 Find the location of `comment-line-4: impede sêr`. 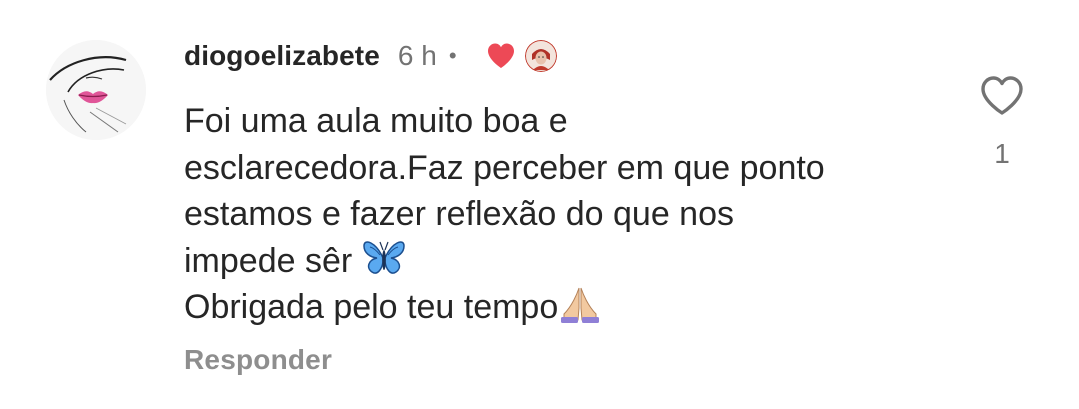

comment-line-4: impede sêr is located at coordinates (268, 260).